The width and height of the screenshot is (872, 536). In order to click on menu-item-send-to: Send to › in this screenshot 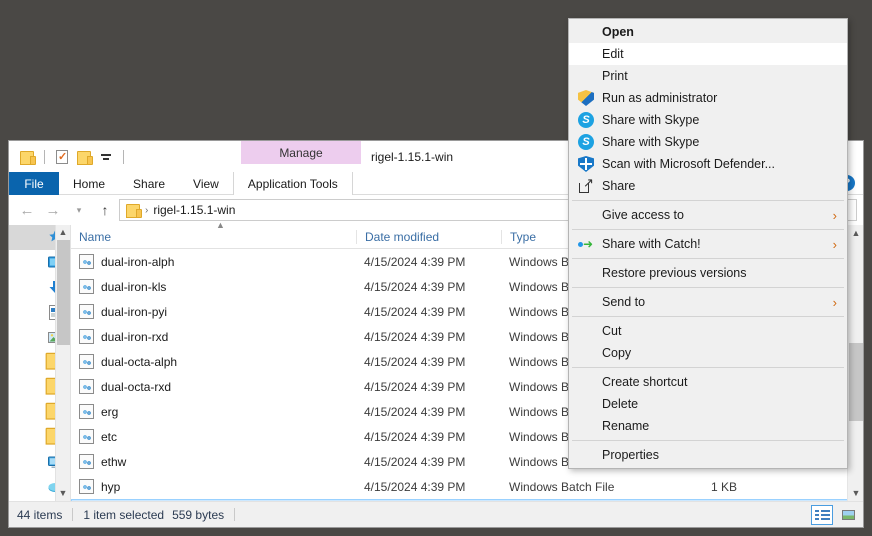, I will do `click(708, 302)`.